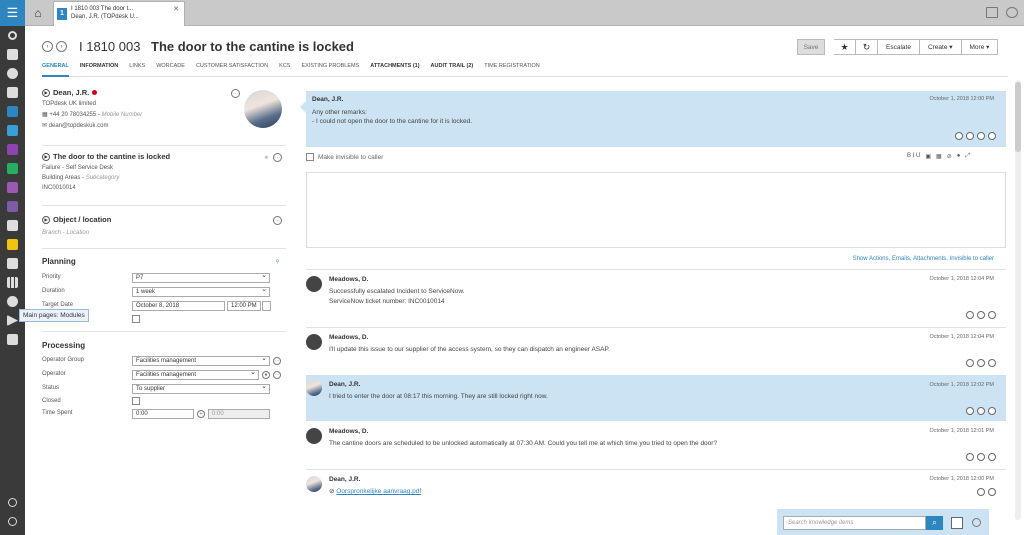 The width and height of the screenshot is (1024, 535). What do you see at coordinates (981, 136) in the screenshot?
I see `add-icon` at bounding box center [981, 136].